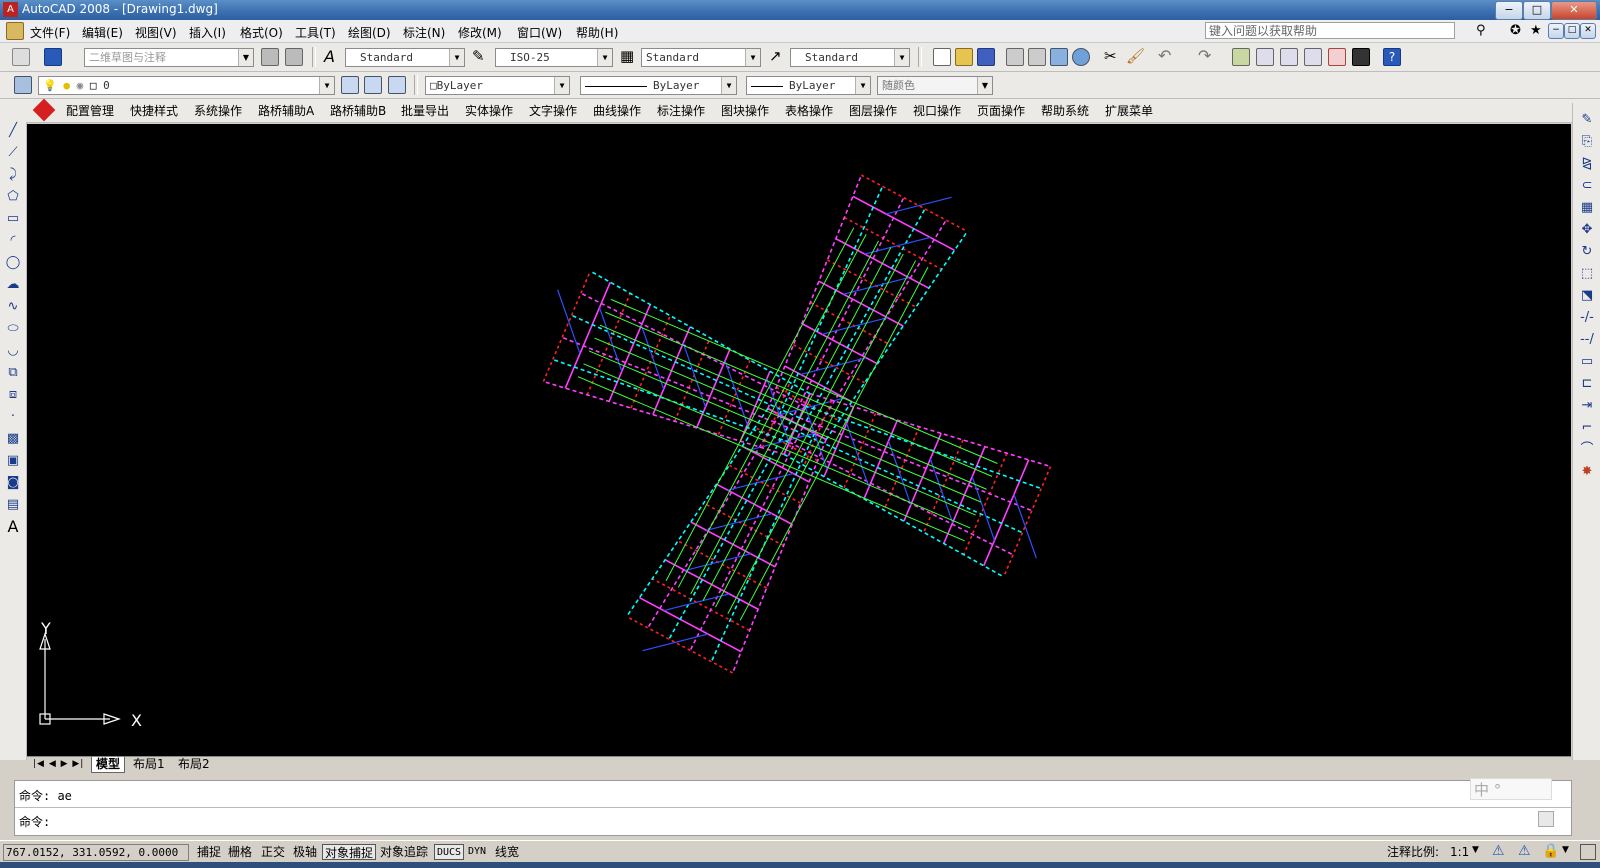  Describe the element at coordinates (1481, 30) in the screenshot. I see `search-icon: ⚲` at that location.